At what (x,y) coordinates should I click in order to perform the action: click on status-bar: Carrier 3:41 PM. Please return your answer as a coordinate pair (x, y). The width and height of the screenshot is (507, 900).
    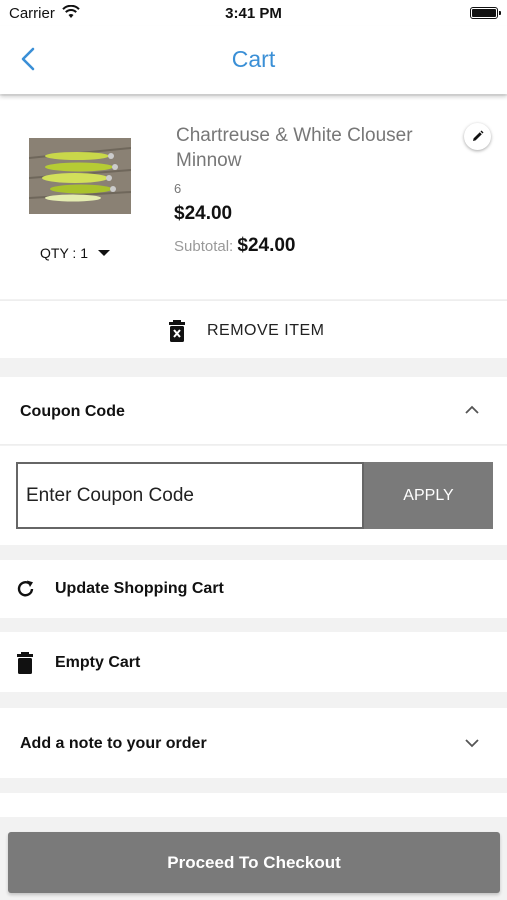
    Looking at the image, I should click on (253, 13).